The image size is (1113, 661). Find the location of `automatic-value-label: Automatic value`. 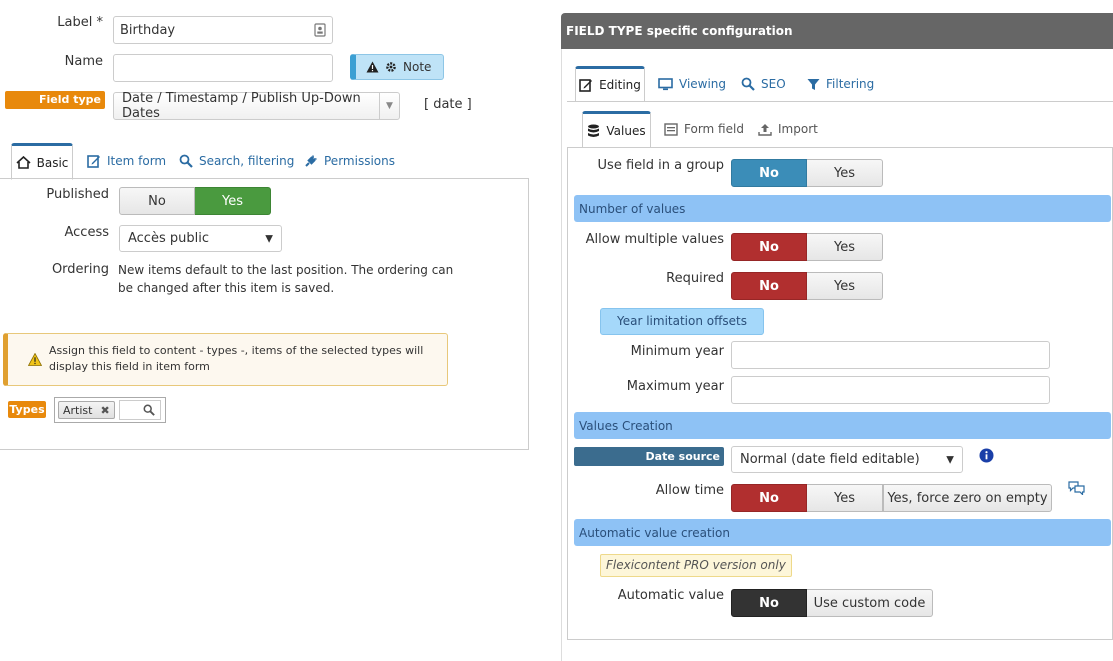

automatic-value-label: Automatic value is located at coordinates (670, 595).